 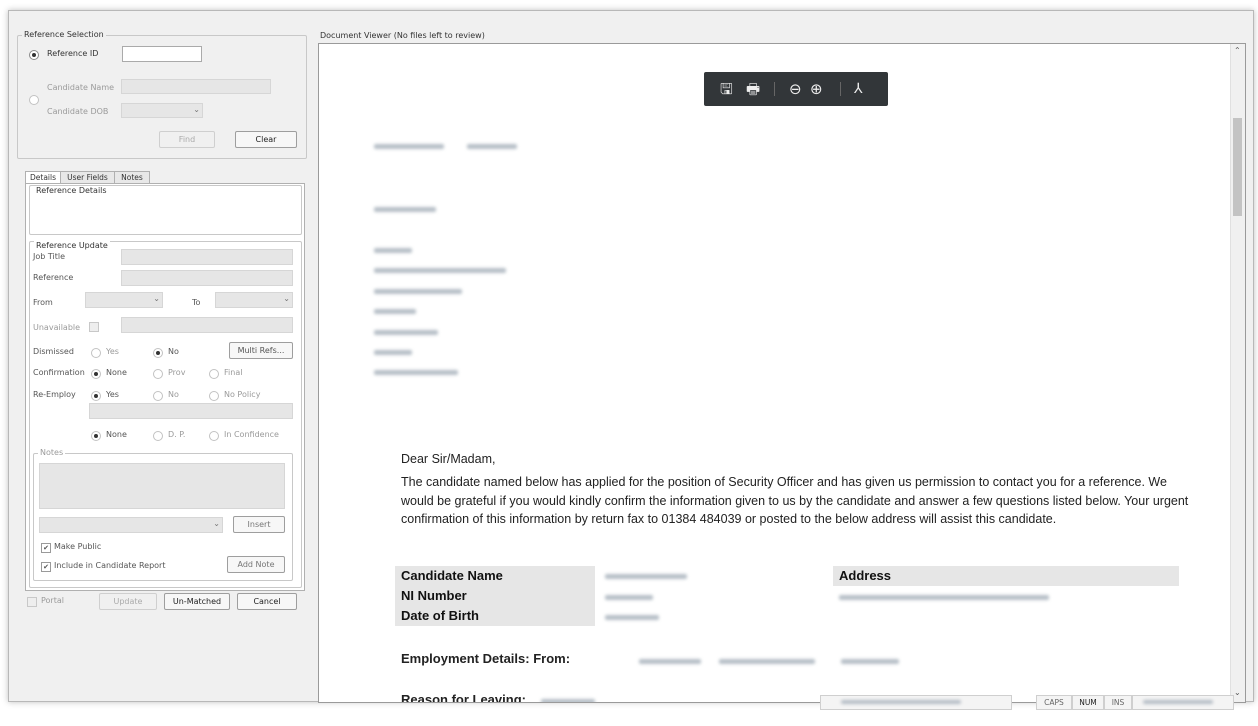 What do you see at coordinates (158, 374) in the screenshot?
I see `confirmation-prov-radio` at bounding box center [158, 374].